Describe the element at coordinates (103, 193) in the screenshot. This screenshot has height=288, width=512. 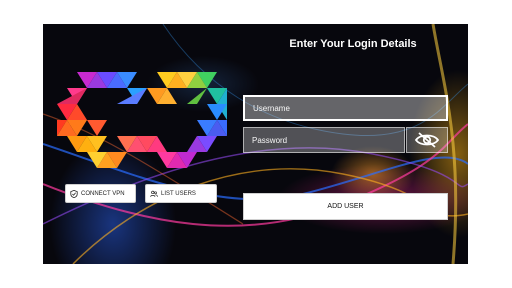
I see `connect-vpn-label: CONNECT VPN` at that location.